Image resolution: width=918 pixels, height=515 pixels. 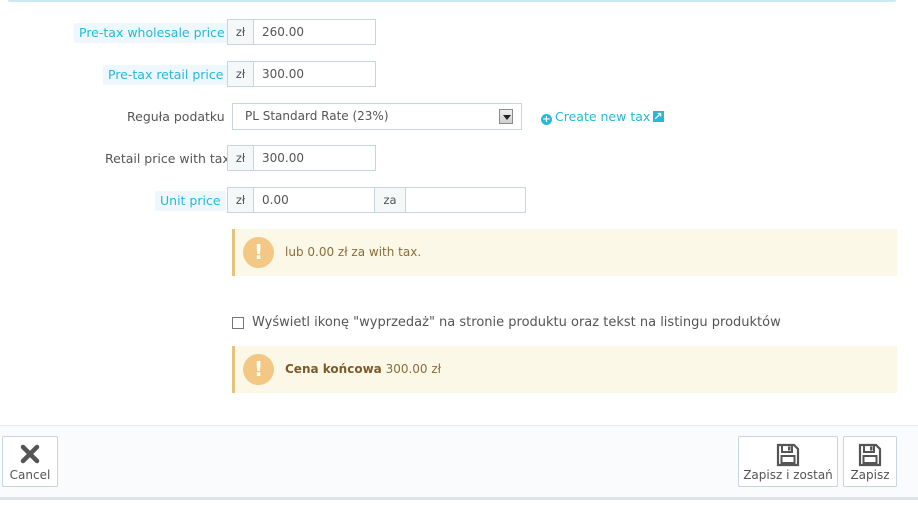 What do you see at coordinates (238, 323) in the screenshot?
I see `on-sale-checkbox` at bounding box center [238, 323].